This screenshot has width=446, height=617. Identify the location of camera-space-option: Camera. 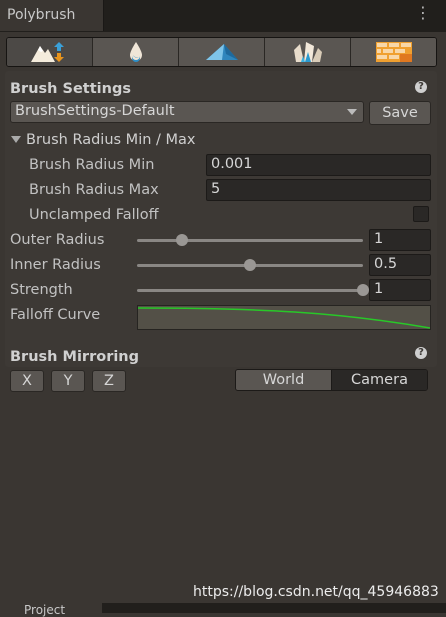
(379, 380).